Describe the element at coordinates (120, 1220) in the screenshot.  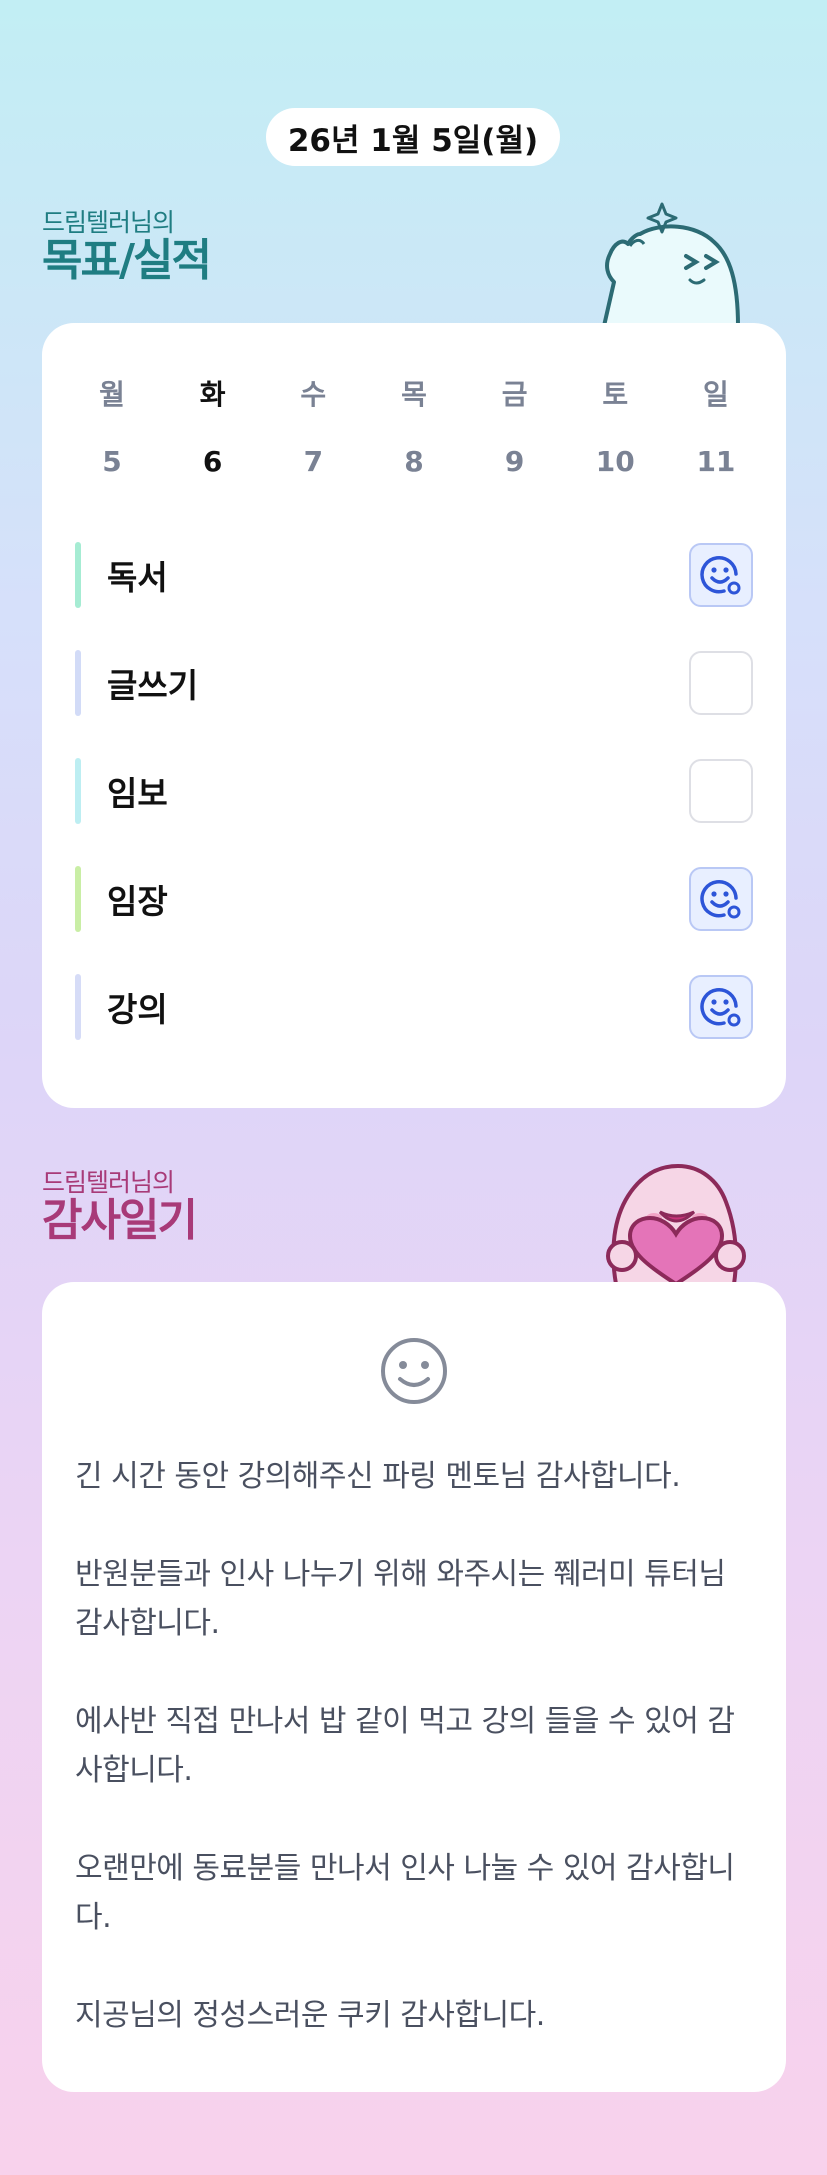
I see `gratitude-section-heading: 감사일기` at that location.